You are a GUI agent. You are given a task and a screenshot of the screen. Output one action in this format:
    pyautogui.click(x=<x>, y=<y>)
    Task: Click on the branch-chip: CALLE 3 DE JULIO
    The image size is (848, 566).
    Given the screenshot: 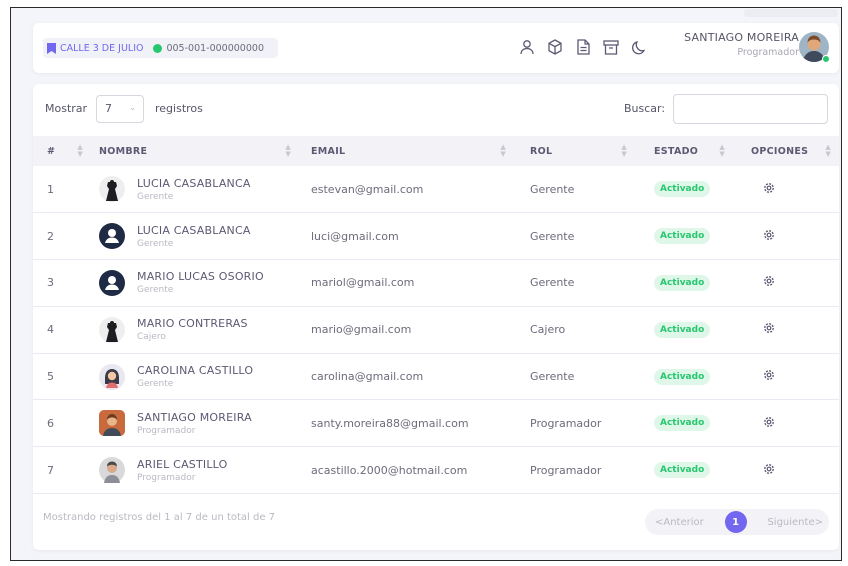 What is the action you would take?
    pyautogui.click(x=99, y=48)
    